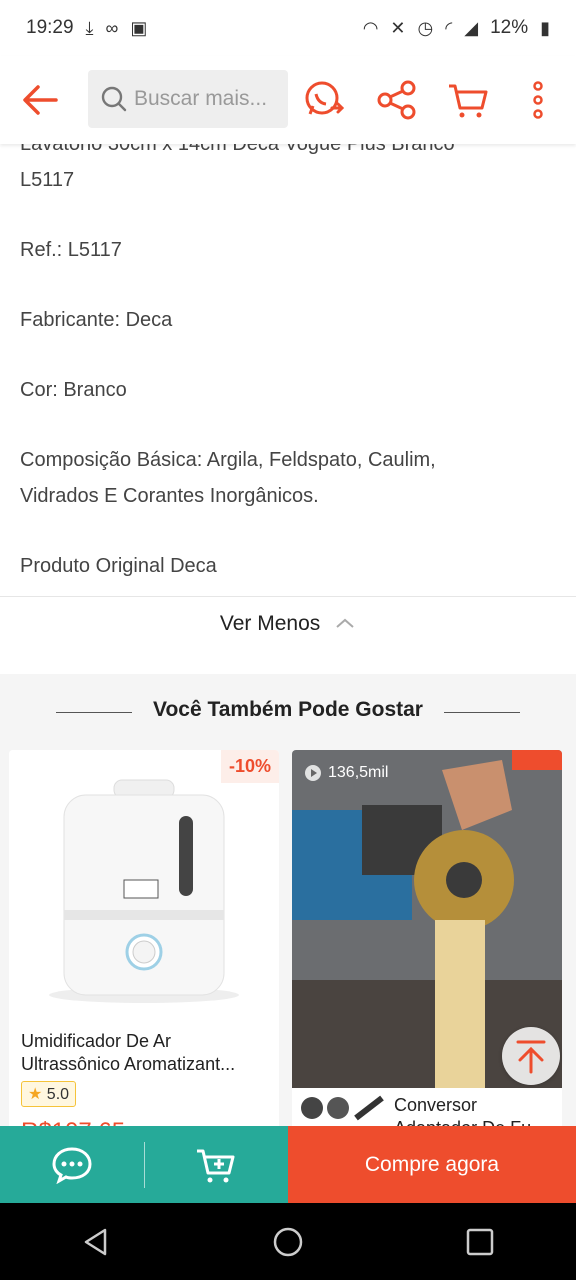  I want to click on headset-icon: ◠, so click(370, 27).